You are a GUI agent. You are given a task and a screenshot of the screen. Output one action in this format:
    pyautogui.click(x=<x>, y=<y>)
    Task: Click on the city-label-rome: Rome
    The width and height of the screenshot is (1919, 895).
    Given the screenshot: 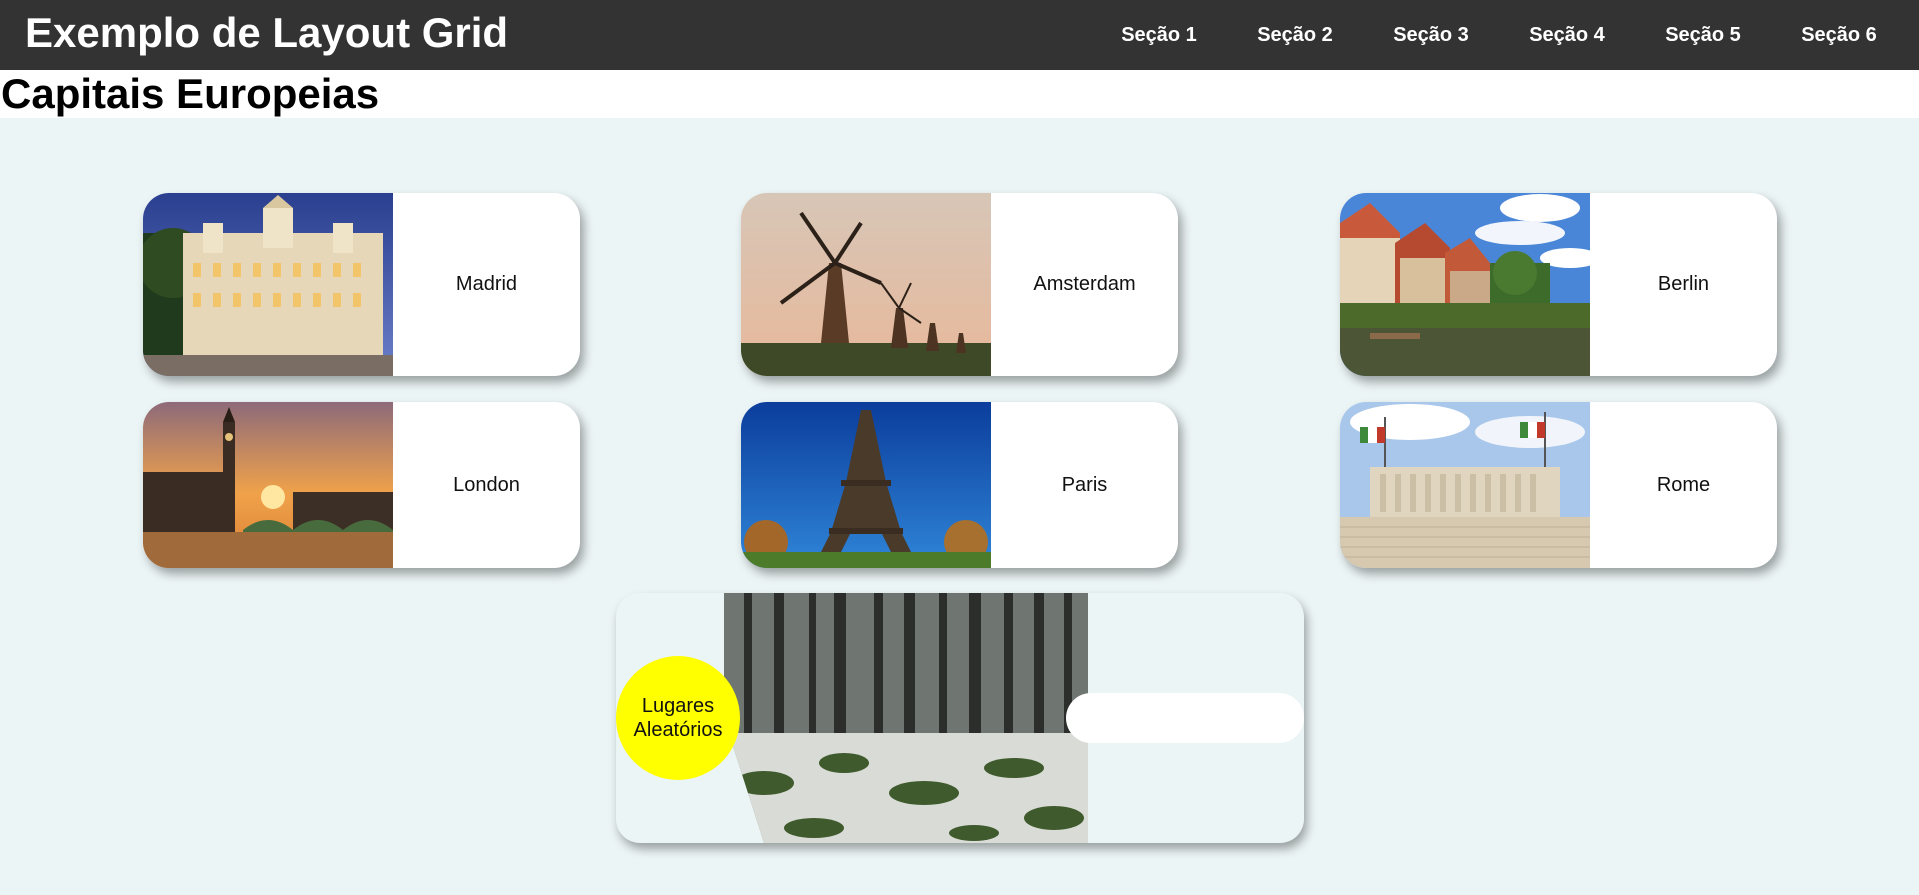 What is the action you would take?
    pyautogui.click(x=1683, y=484)
    